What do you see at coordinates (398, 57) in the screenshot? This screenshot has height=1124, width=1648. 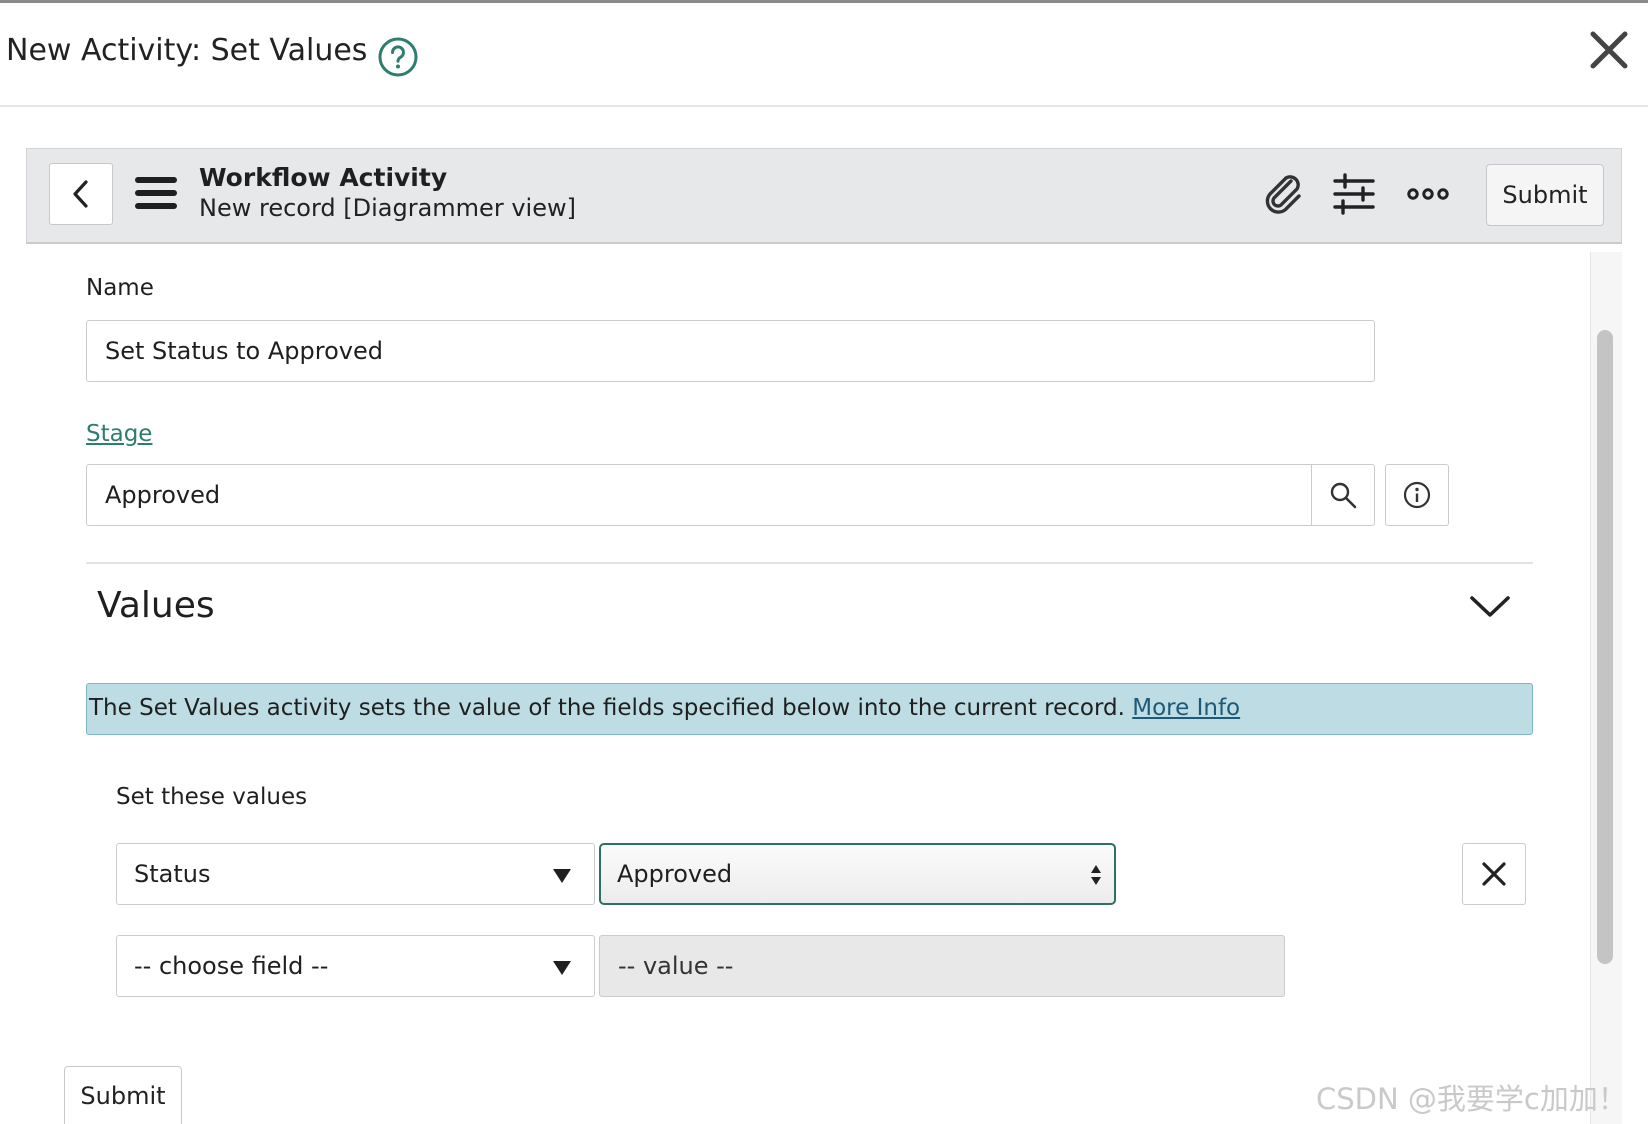 I see `help-icon` at bounding box center [398, 57].